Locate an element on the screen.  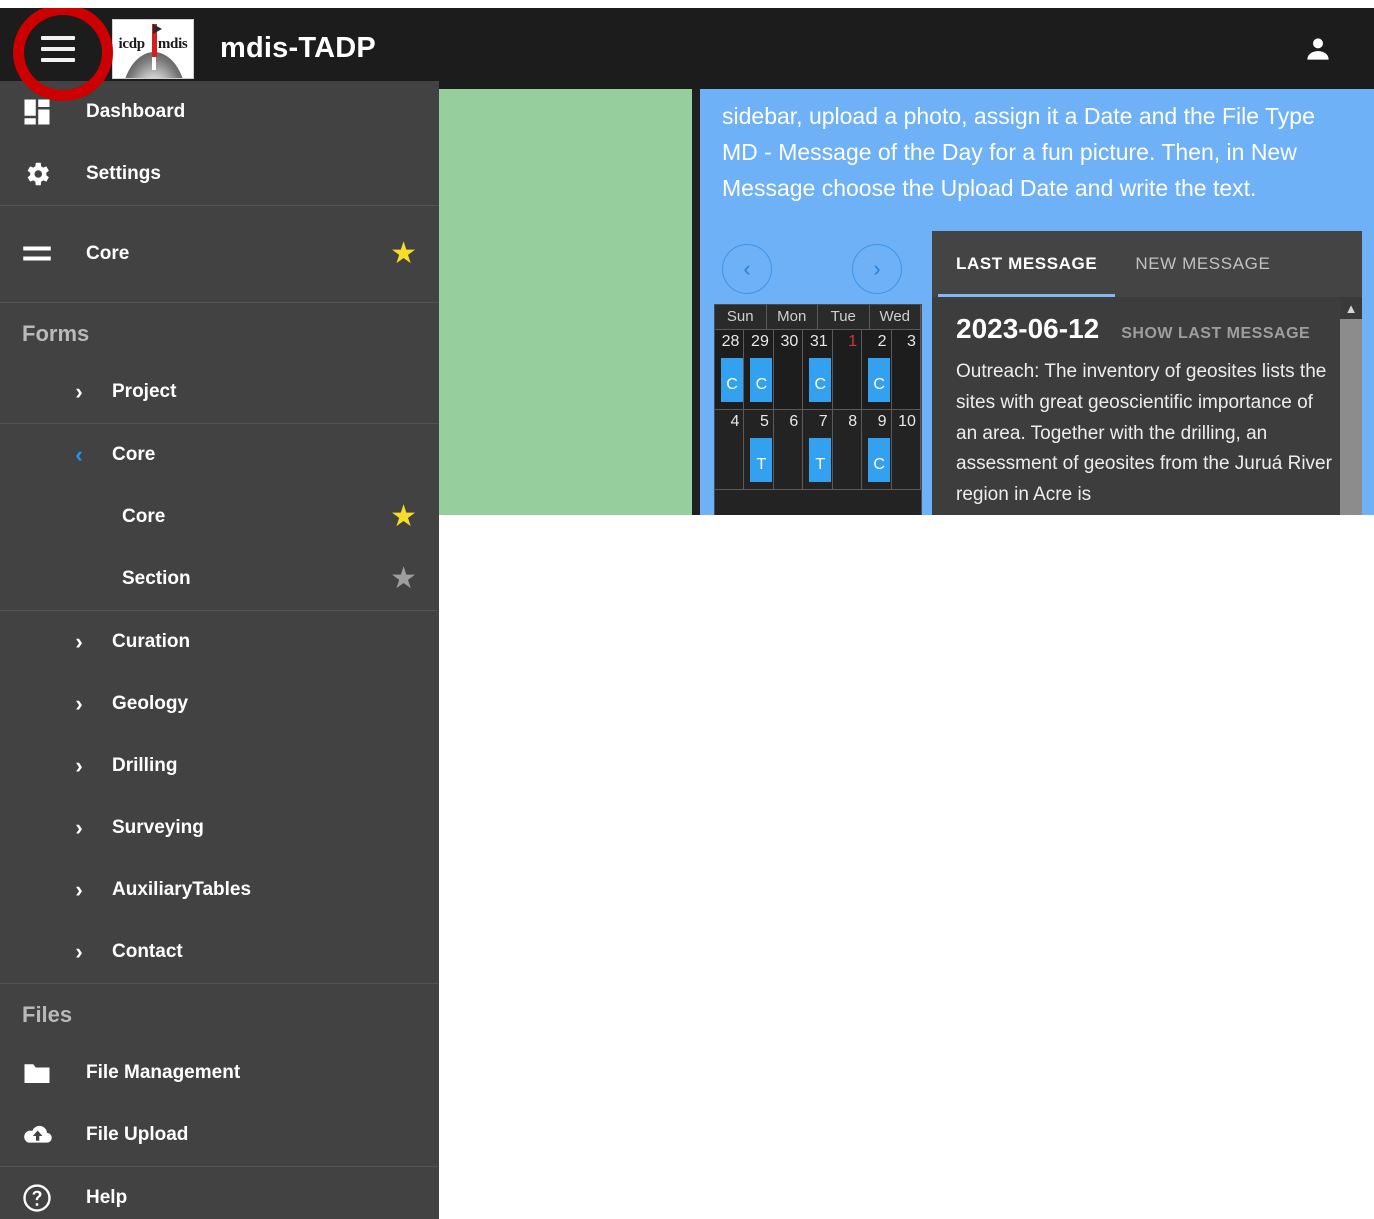
sidebar-item-contact: › Contact is located at coordinates (219, 952).